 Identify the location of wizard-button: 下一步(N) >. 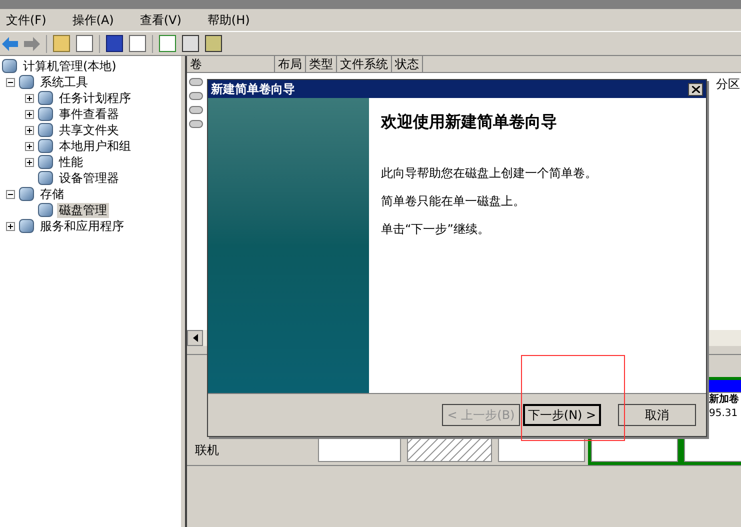
(562, 415).